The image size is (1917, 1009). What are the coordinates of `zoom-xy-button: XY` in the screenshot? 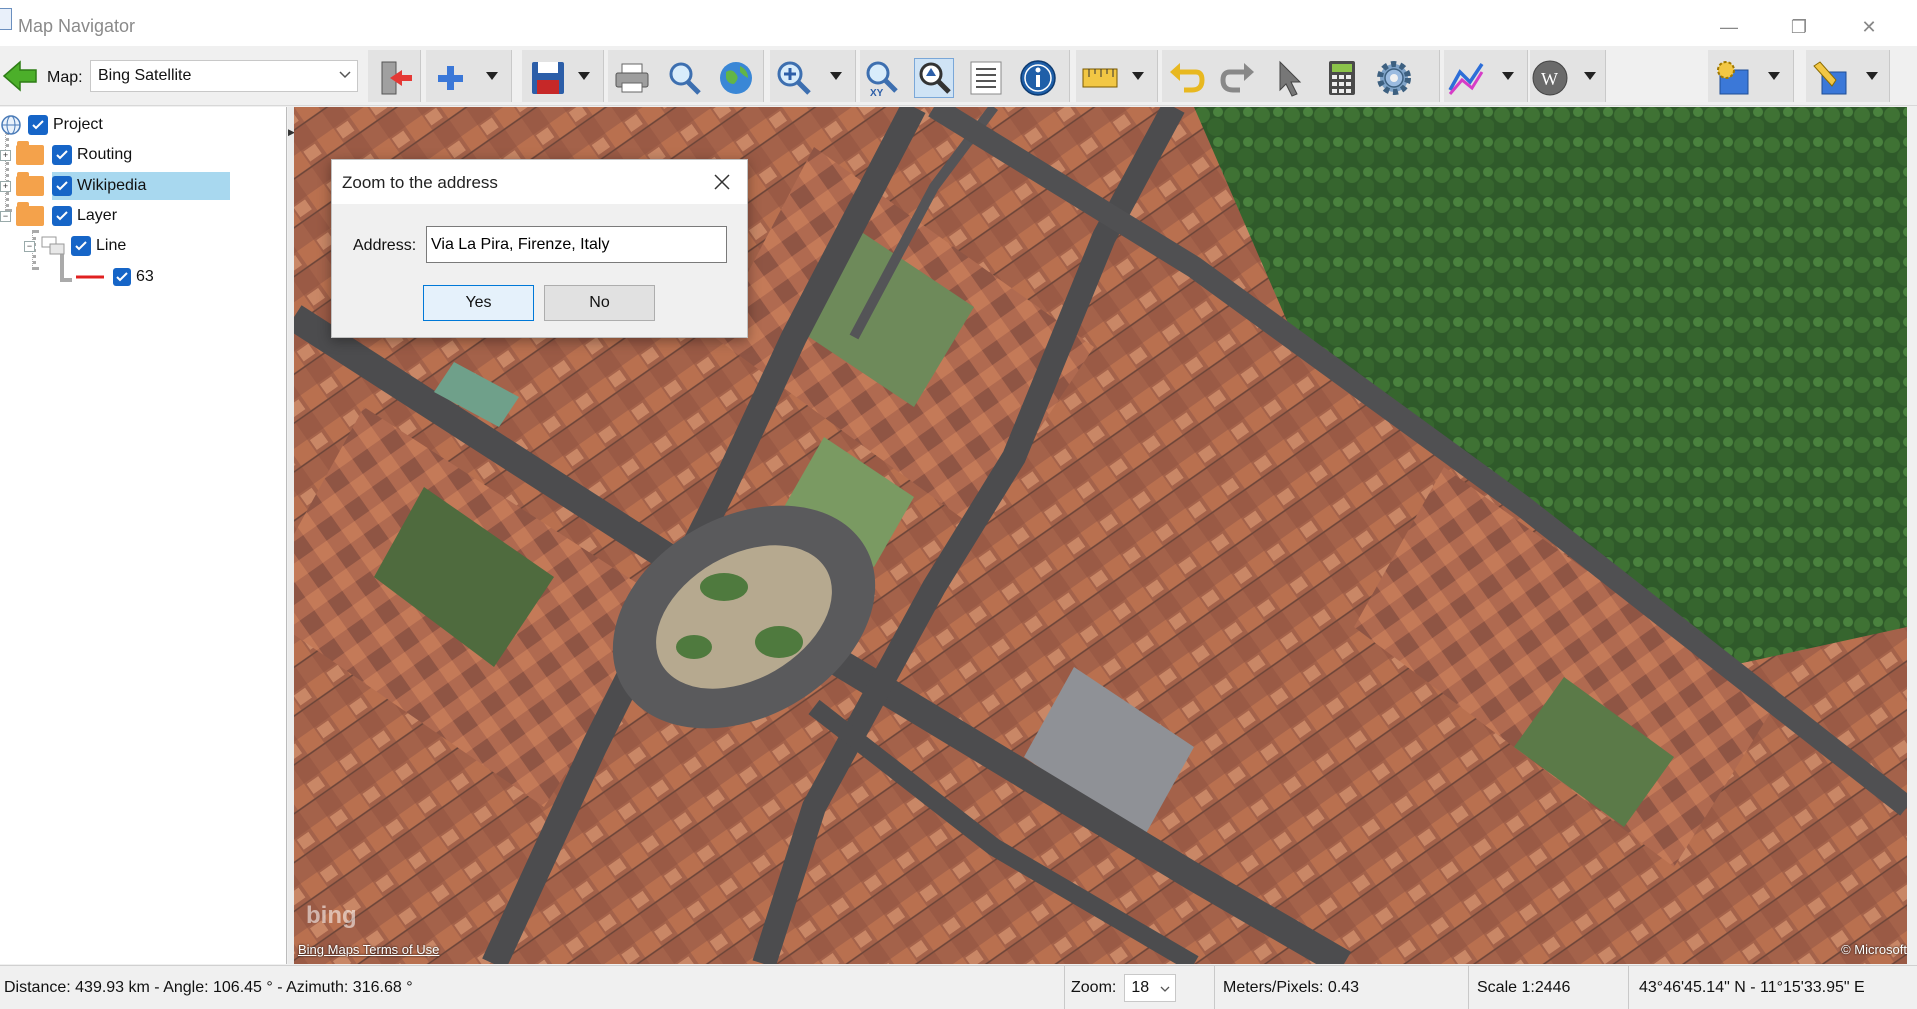 It's located at (882, 78).